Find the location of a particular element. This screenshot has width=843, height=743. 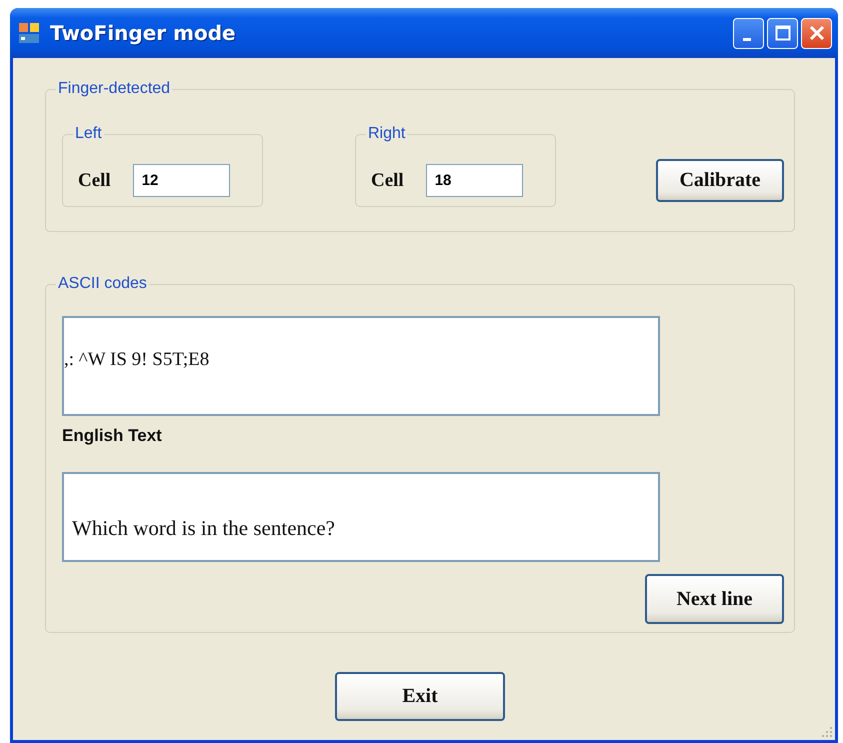

ascii-text-box: ,: ^W IS 9! S5T;E8 is located at coordinates (361, 366).